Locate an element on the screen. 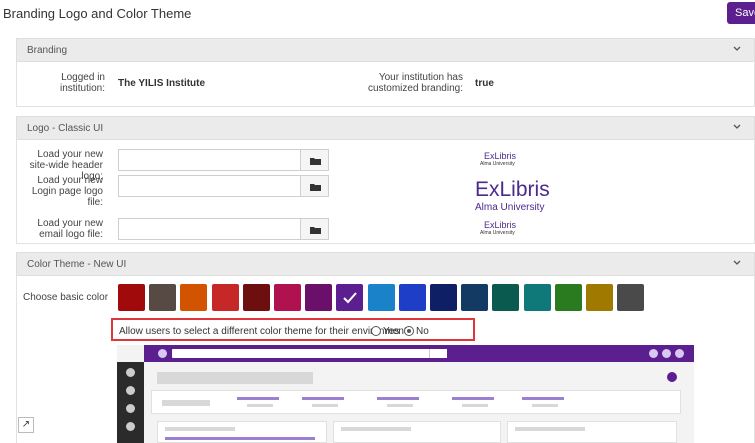 The width and height of the screenshot is (755, 443). color-theme-section-header: Color Theme - New UI is located at coordinates (385, 264).